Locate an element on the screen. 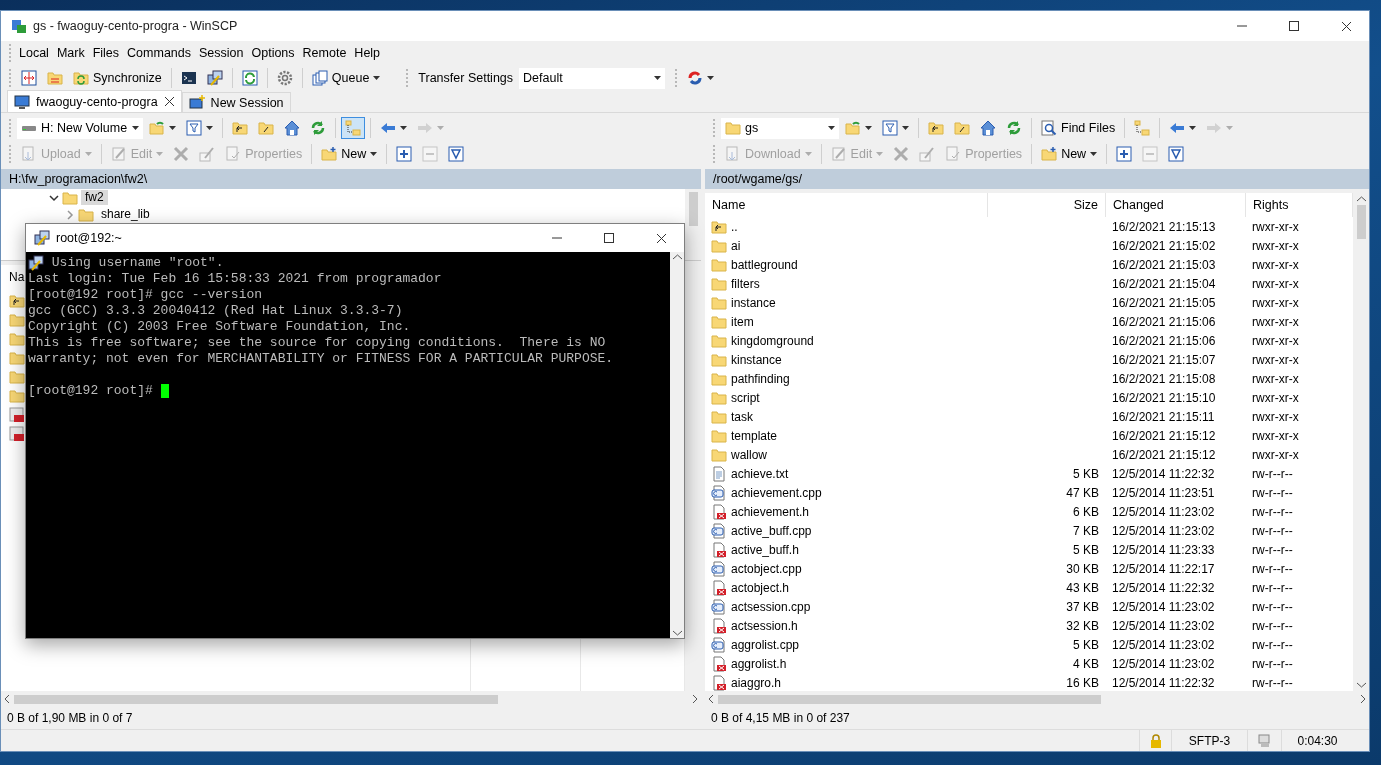 This screenshot has width=1381, height=765. window-title: gs - fwaoguy-cento-progra - WinSCP is located at coordinates (136, 26).